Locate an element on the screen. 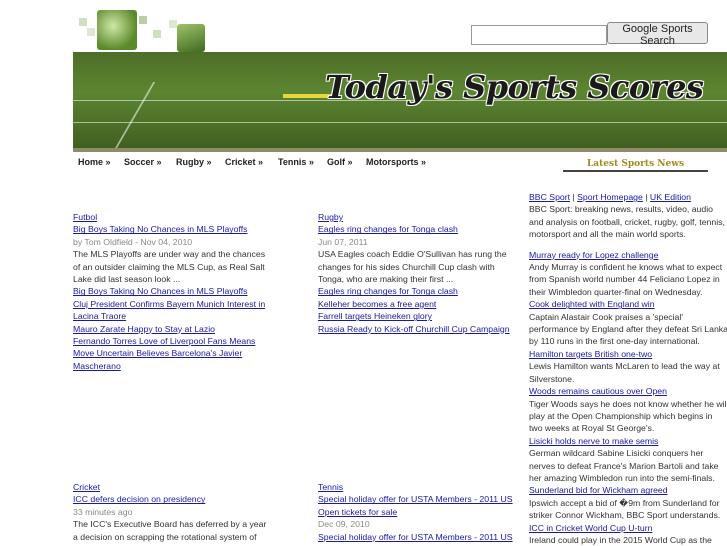 Image resolution: width=727 pixels, height=546 pixels. cricket-headline-link: ICC defers decision on presidency is located at coordinates (188, 499).